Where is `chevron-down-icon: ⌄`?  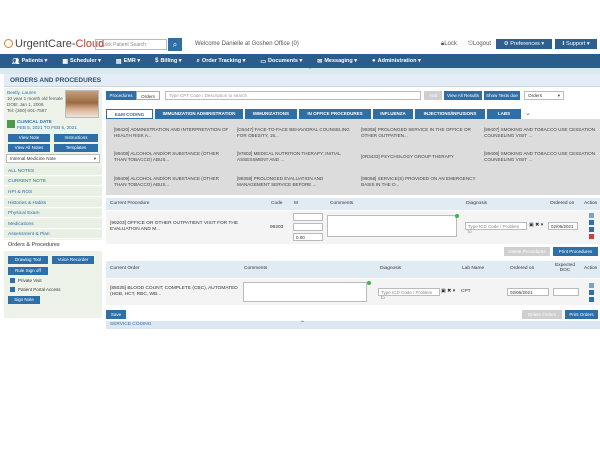 chevron-down-icon: ⌄ is located at coordinates (528, 113).